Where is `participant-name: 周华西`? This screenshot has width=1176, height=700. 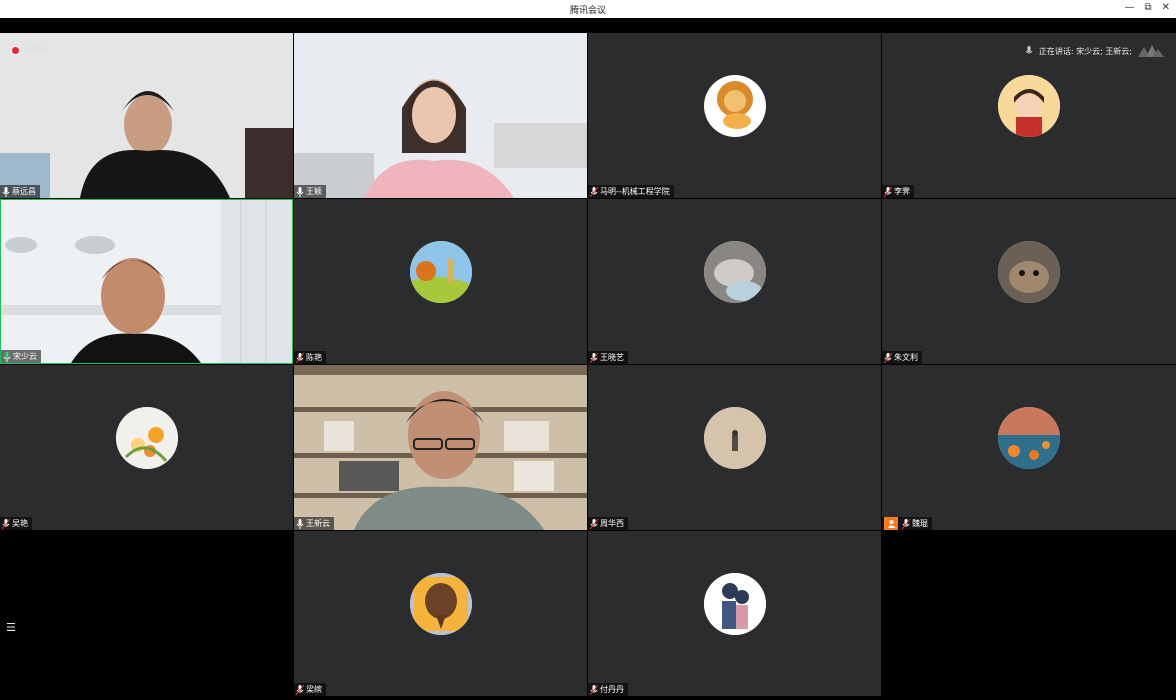
participant-name: 周华西 is located at coordinates (612, 523).